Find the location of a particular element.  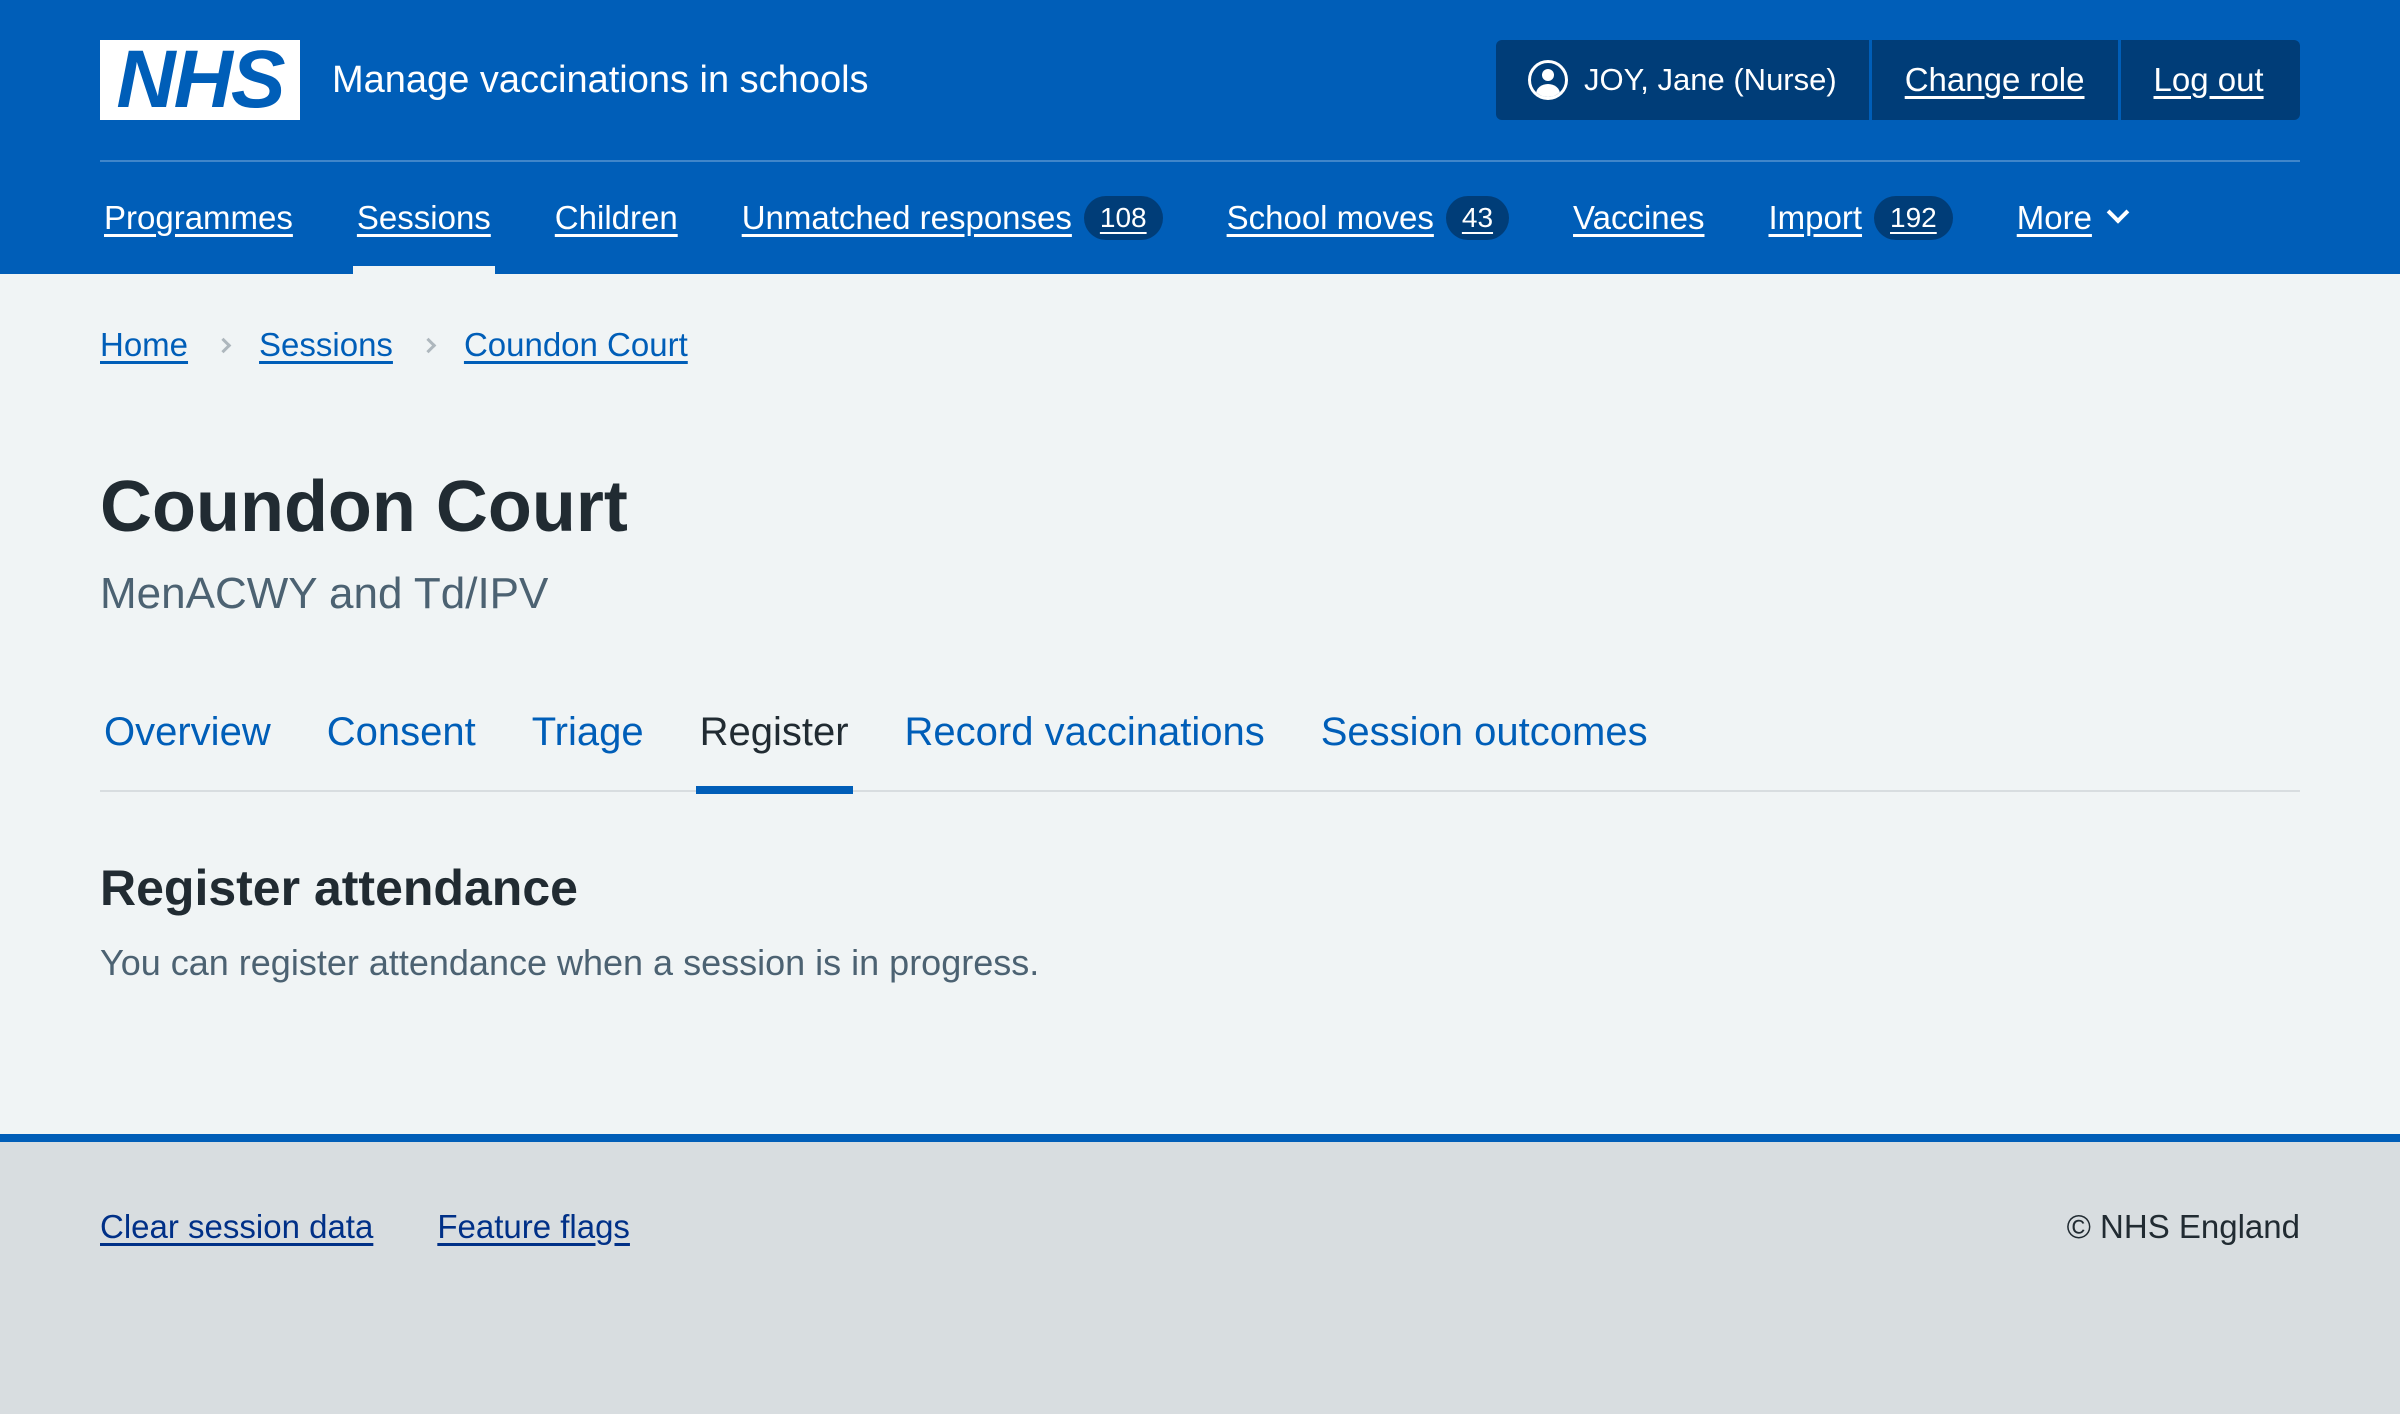

nhs-logo: NHS is located at coordinates (200, 79).